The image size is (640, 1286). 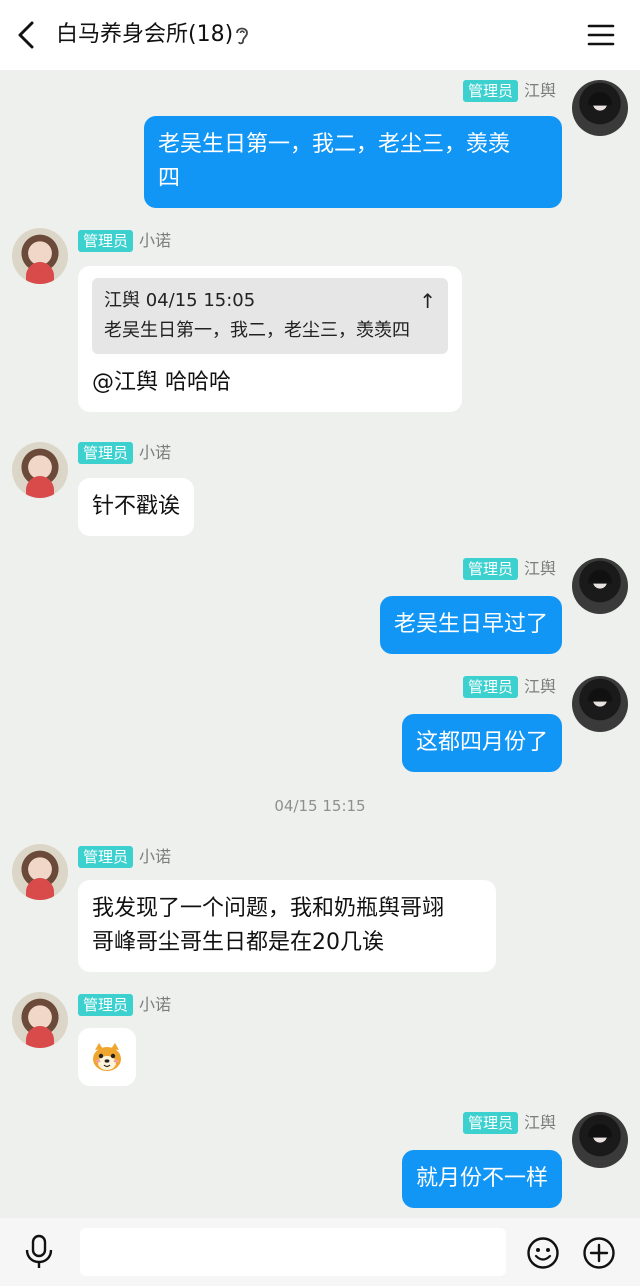 I want to click on message-text-line: 哥峰哥尘哥生日都是在20几诶, so click(x=238, y=942).